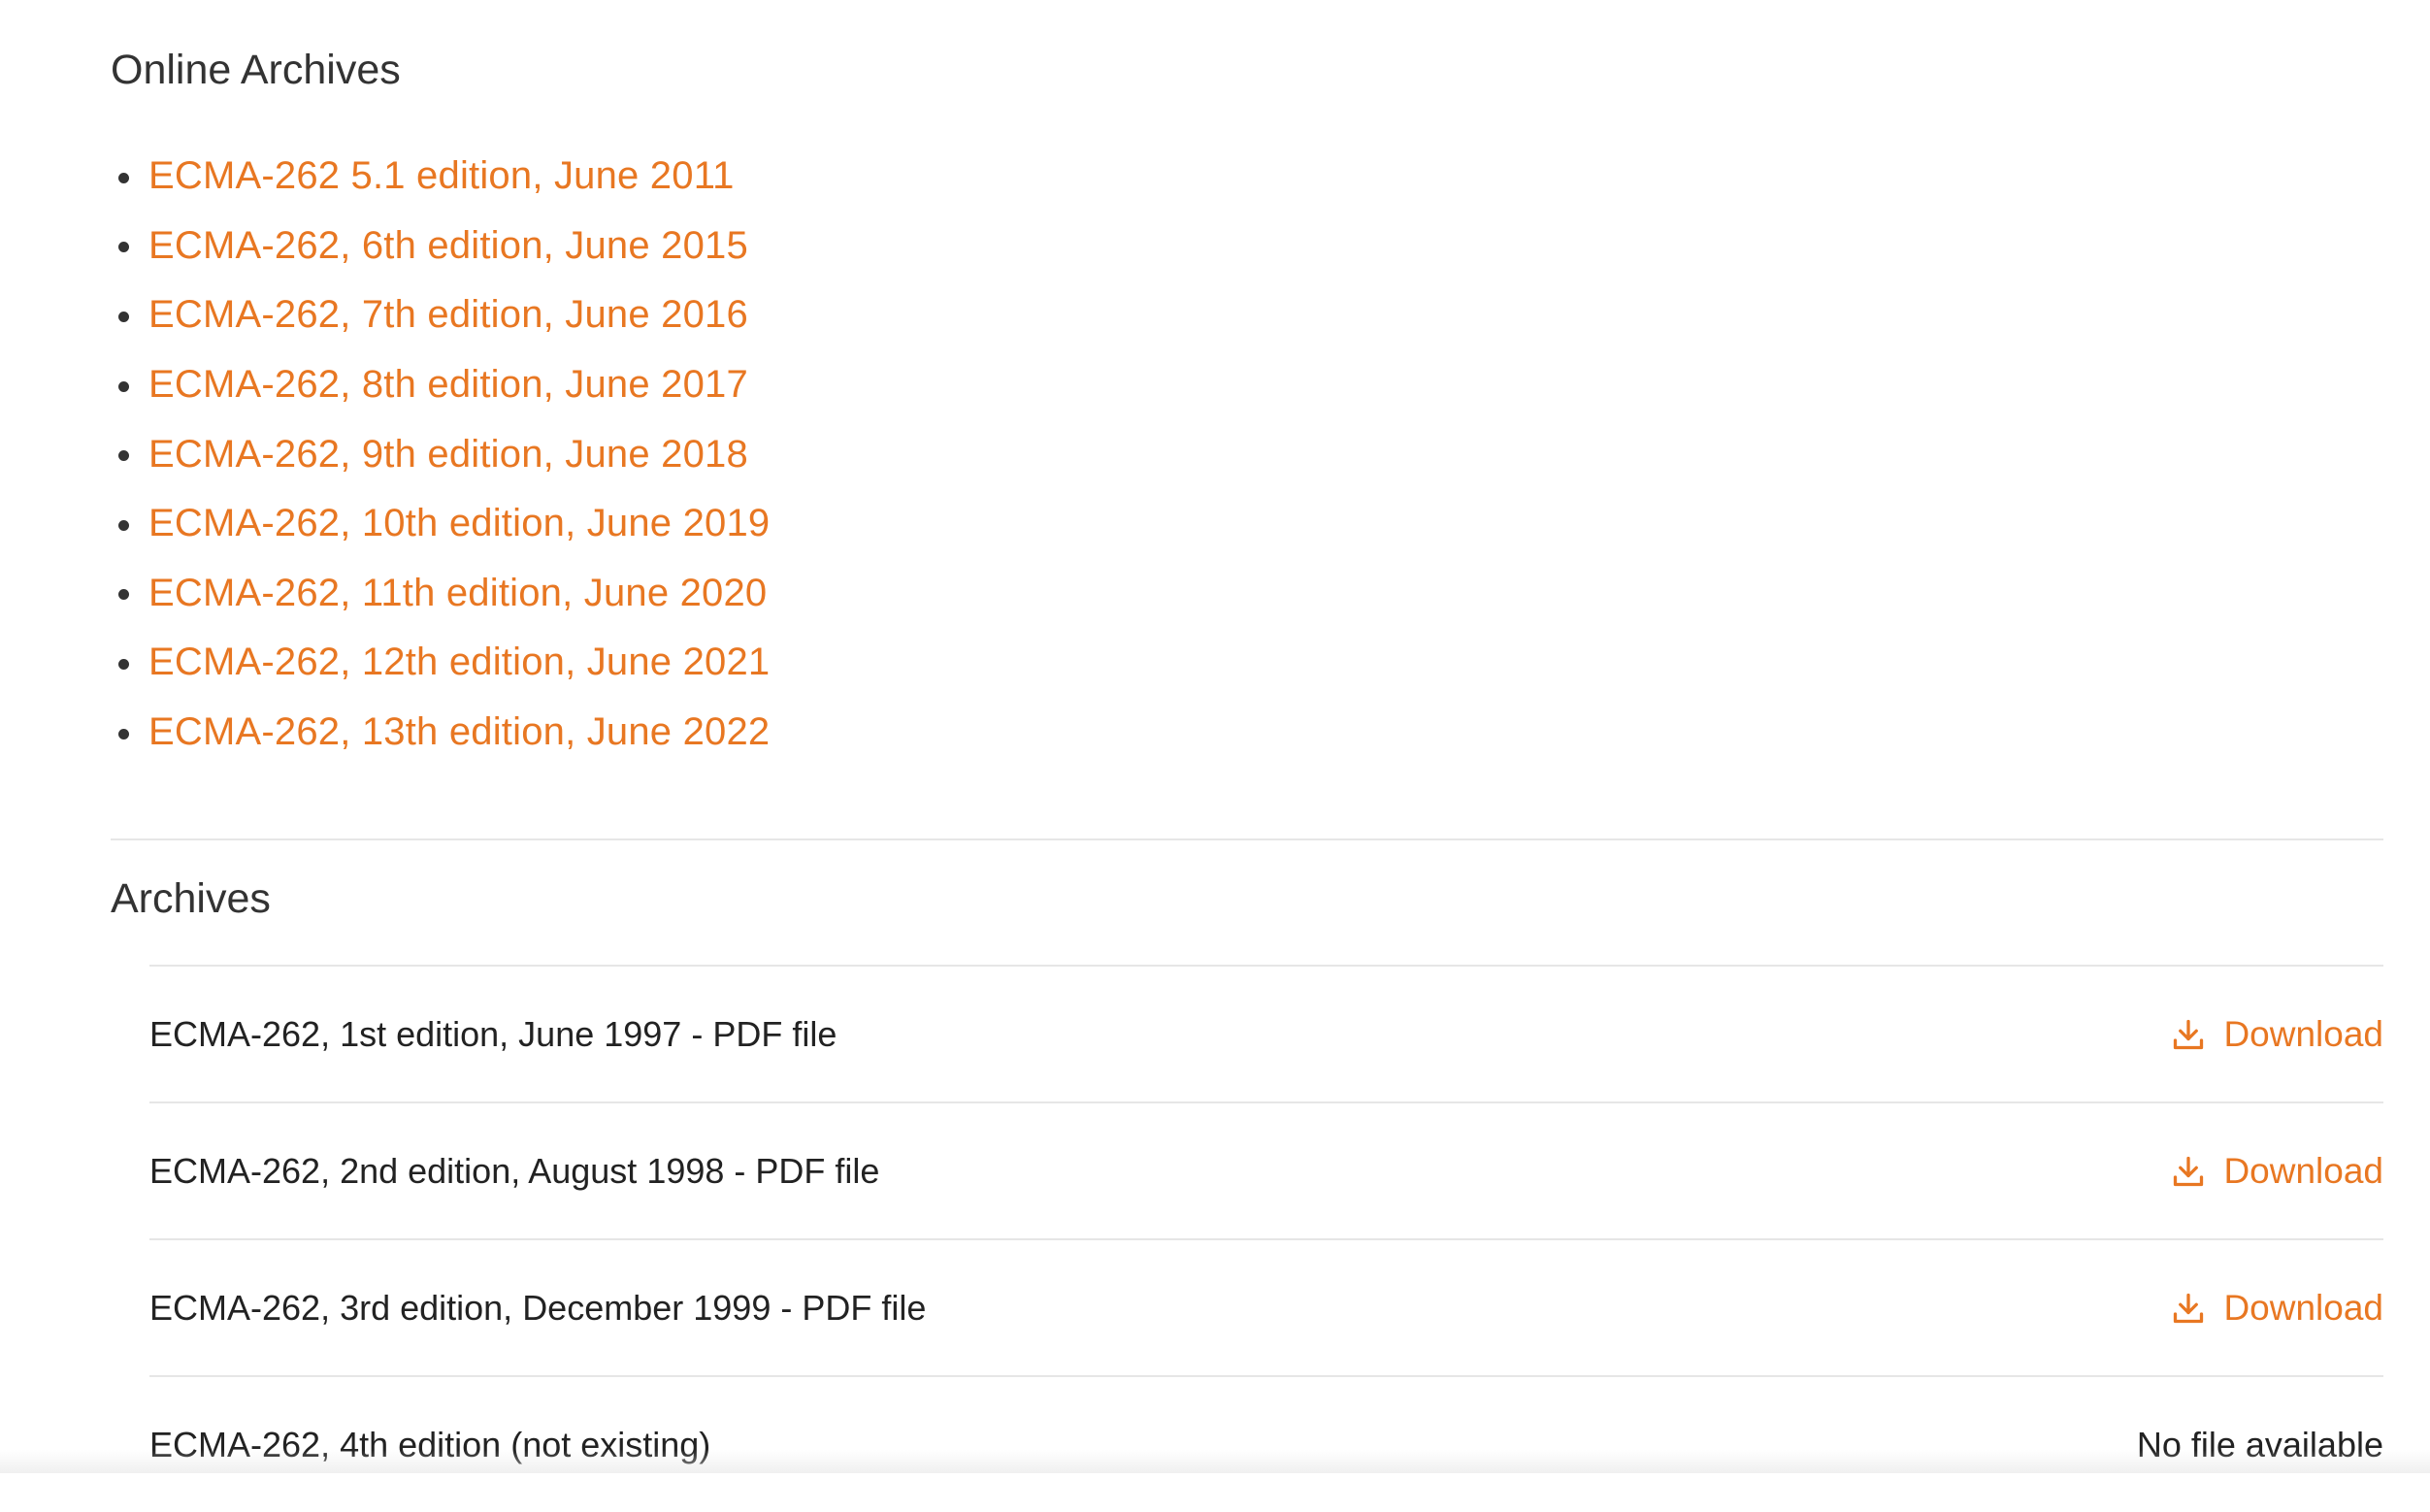  Describe the element at coordinates (448, 385) in the screenshot. I see `edition-link-8: ECMA-262, 8th edition, June 2017` at that location.